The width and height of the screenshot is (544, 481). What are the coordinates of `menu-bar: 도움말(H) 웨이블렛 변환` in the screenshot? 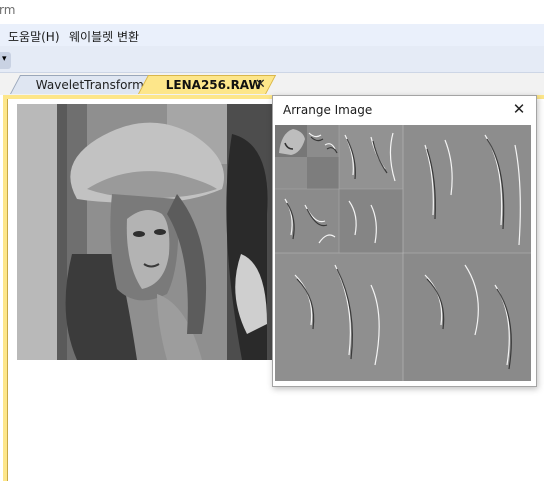 It's located at (272, 35).